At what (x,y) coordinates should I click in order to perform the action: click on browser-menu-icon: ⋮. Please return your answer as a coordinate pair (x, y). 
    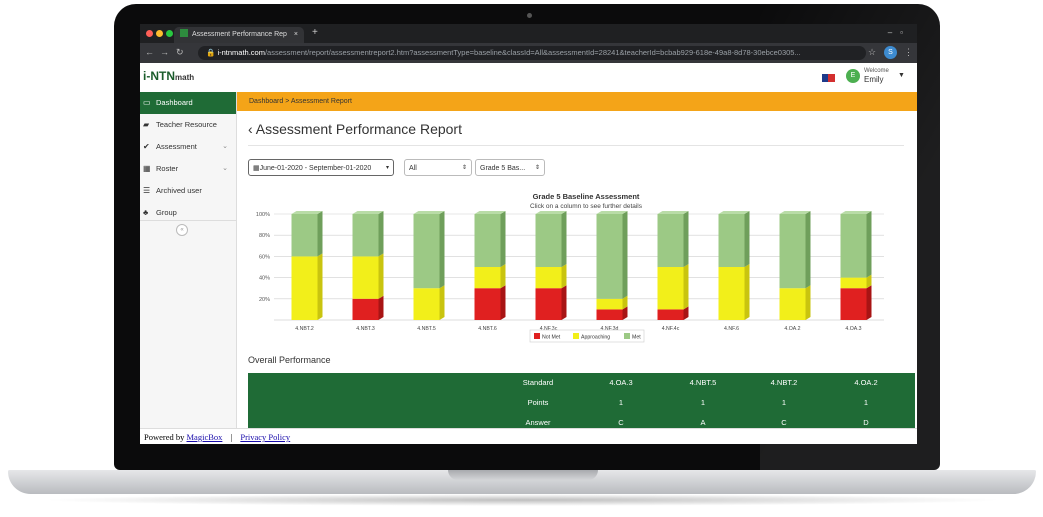
    Looking at the image, I should click on (908, 52).